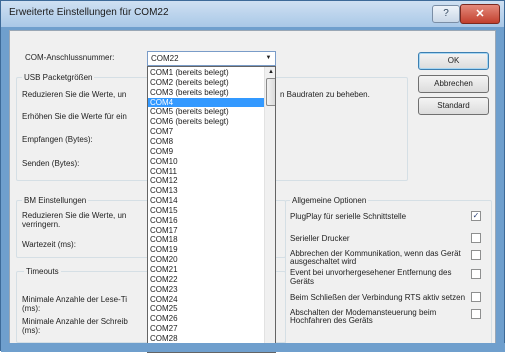  What do you see at coordinates (74, 116) in the screenshot?
I see `usb-hint-line2: Erhöhen Sie die Werte für ein` at bounding box center [74, 116].